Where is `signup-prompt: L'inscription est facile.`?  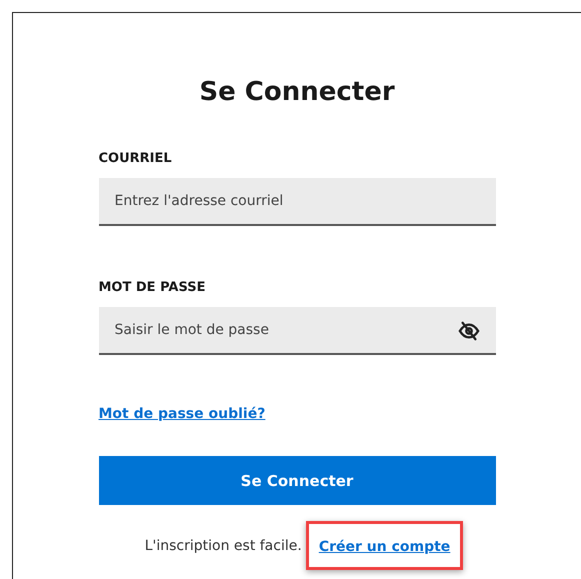
signup-prompt: L'inscription est facile. is located at coordinates (223, 546).